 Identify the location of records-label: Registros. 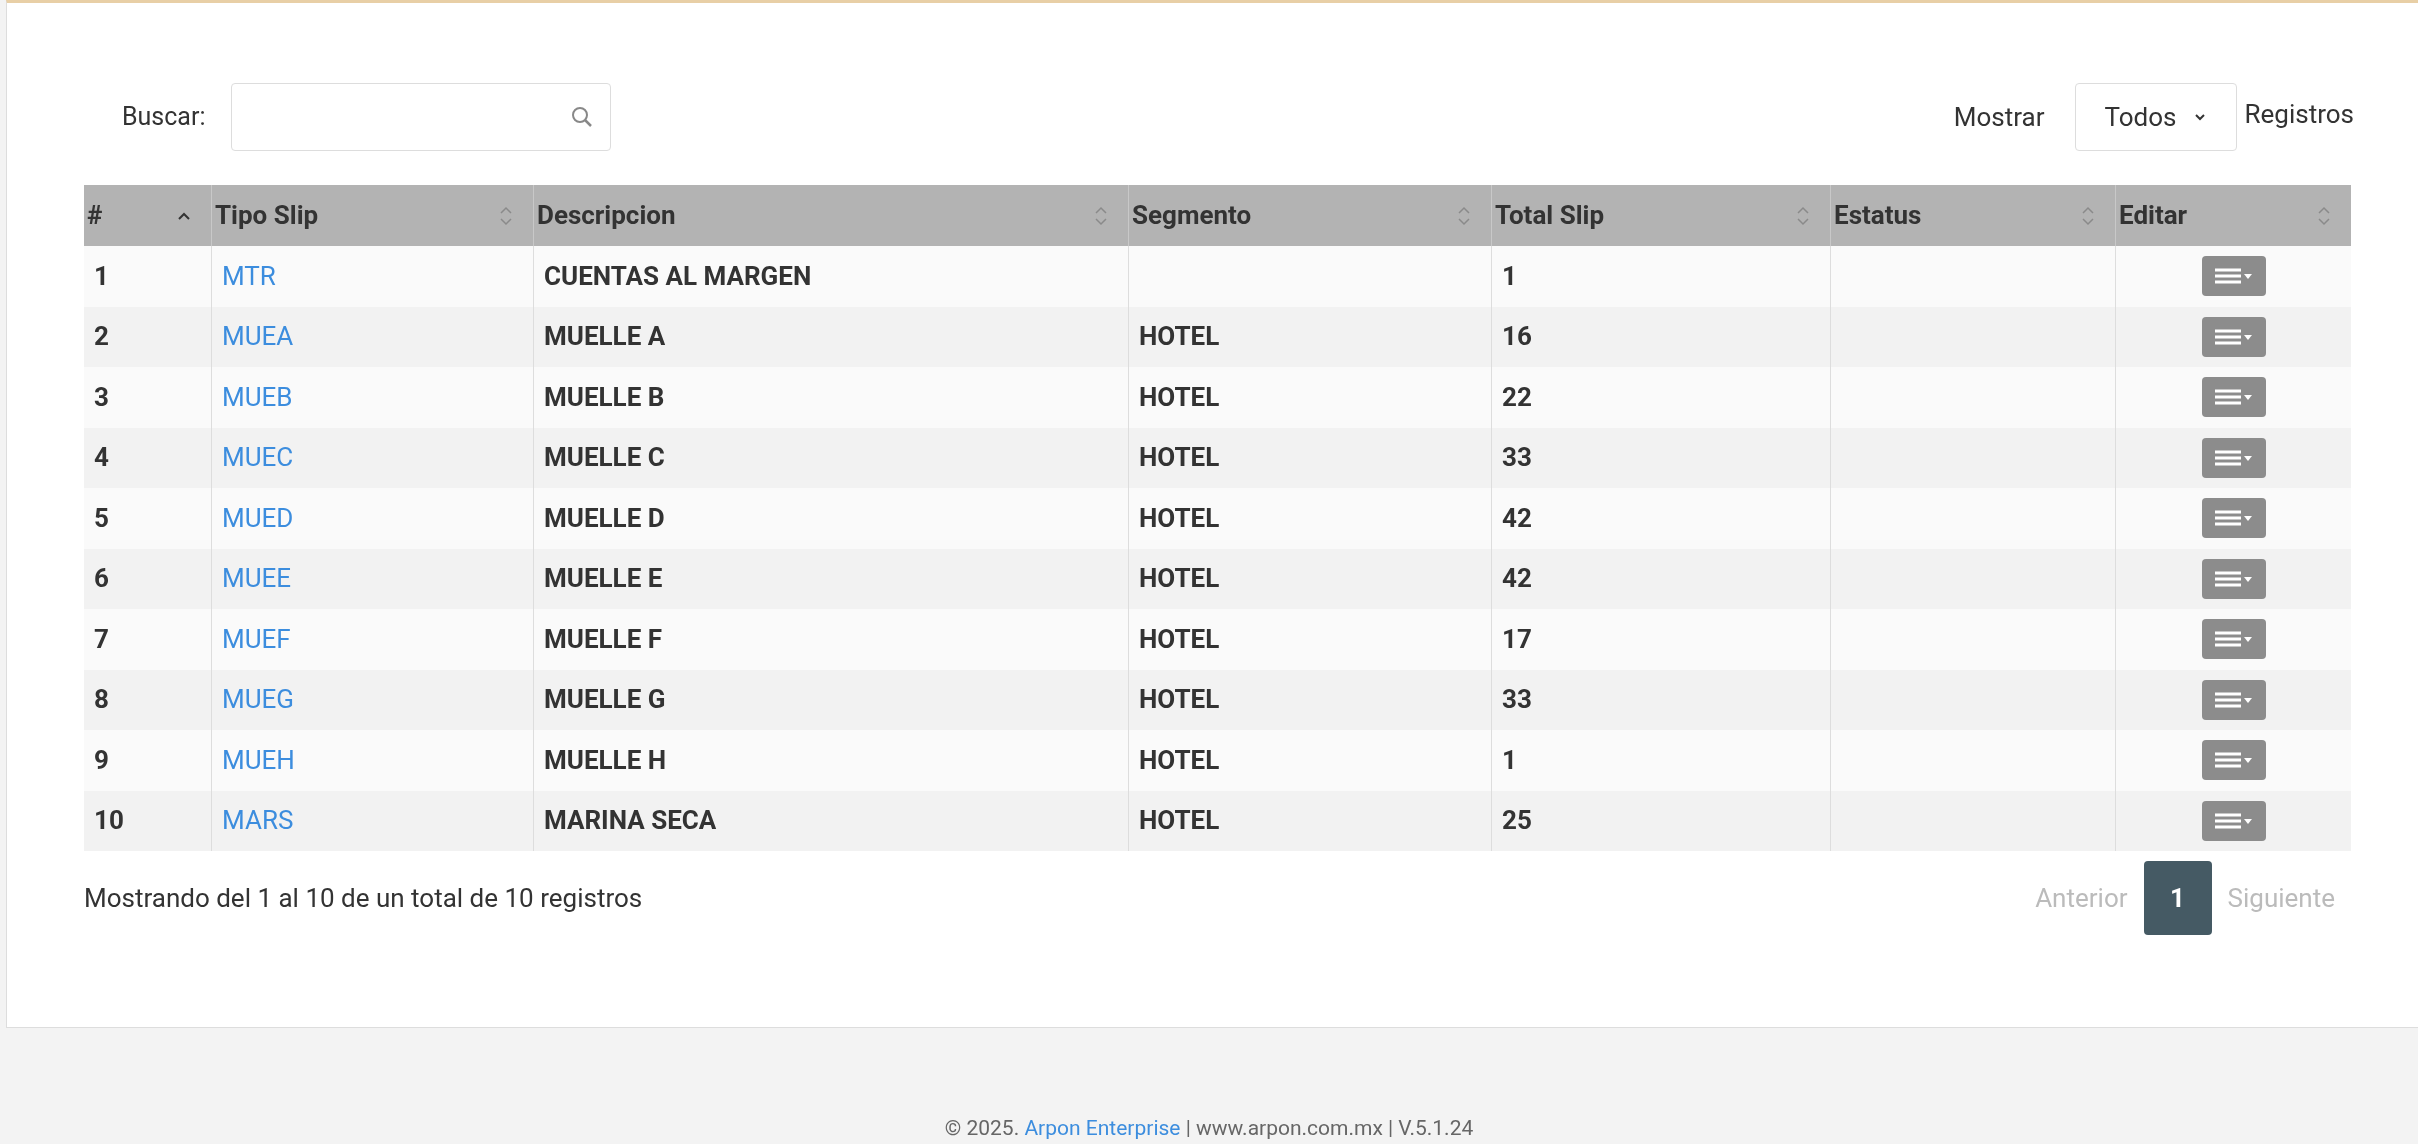
(2299, 114).